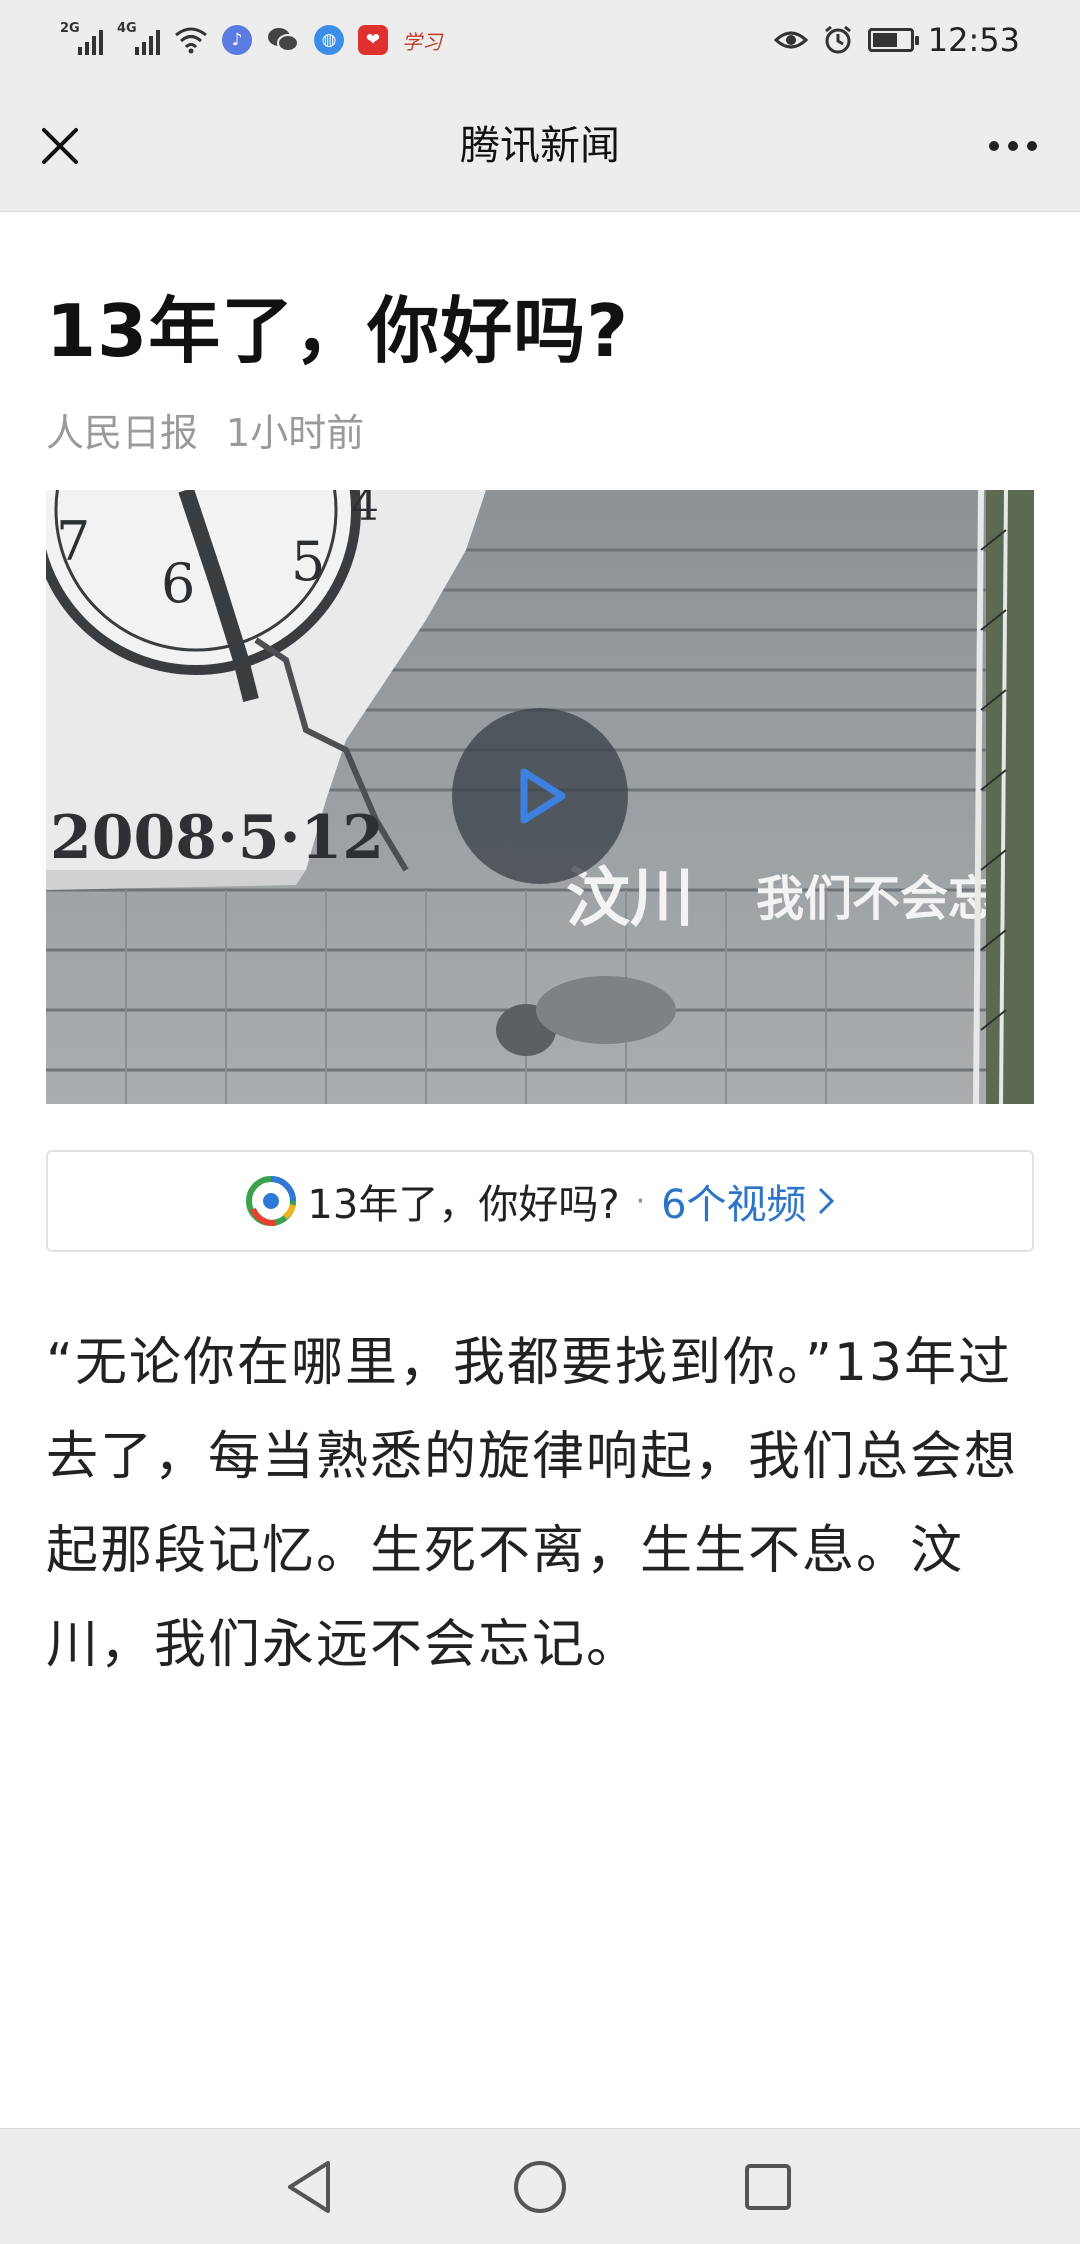  I want to click on signal-2g-label: 2G, so click(70, 28).